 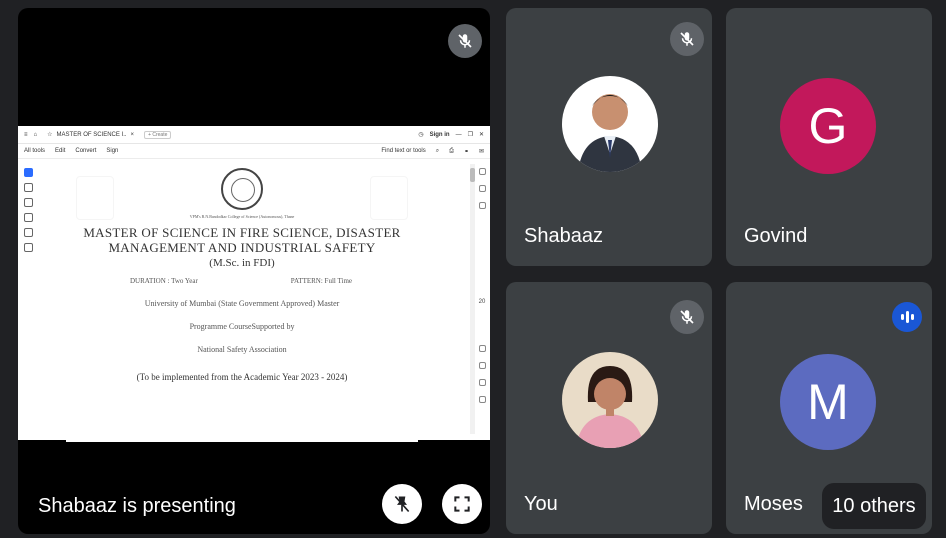 I want to click on mail-icon: ✉, so click(x=481, y=151).